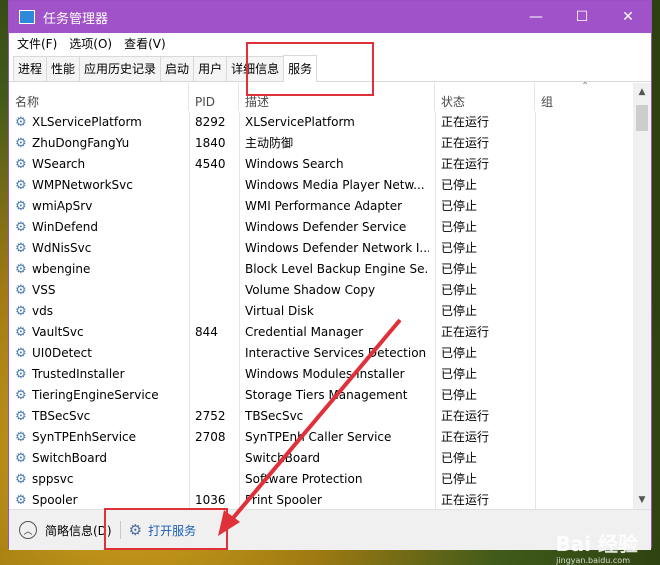 The height and width of the screenshot is (565, 660). What do you see at coordinates (536, 17) in the screenshot?
I see `minimize-button: —` at bounding box center [536, 17].